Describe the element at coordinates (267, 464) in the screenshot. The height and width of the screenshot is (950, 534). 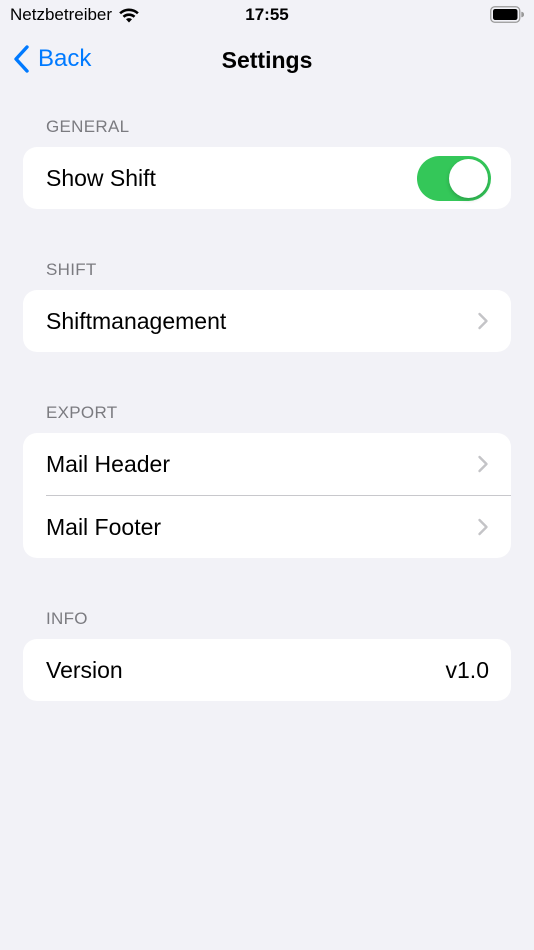
I see `row-mail-header: Mail Header` at that location.